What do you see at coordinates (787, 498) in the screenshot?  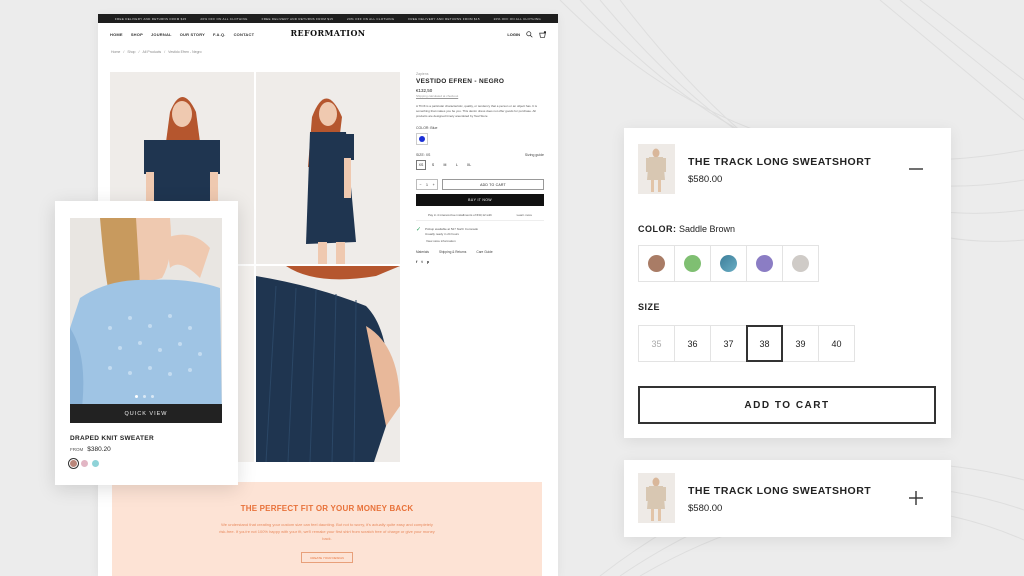 I see `collapsed-product-card: THE TRACK LONG SWEATSHORT $580.00` at bounding box center [787, 498].